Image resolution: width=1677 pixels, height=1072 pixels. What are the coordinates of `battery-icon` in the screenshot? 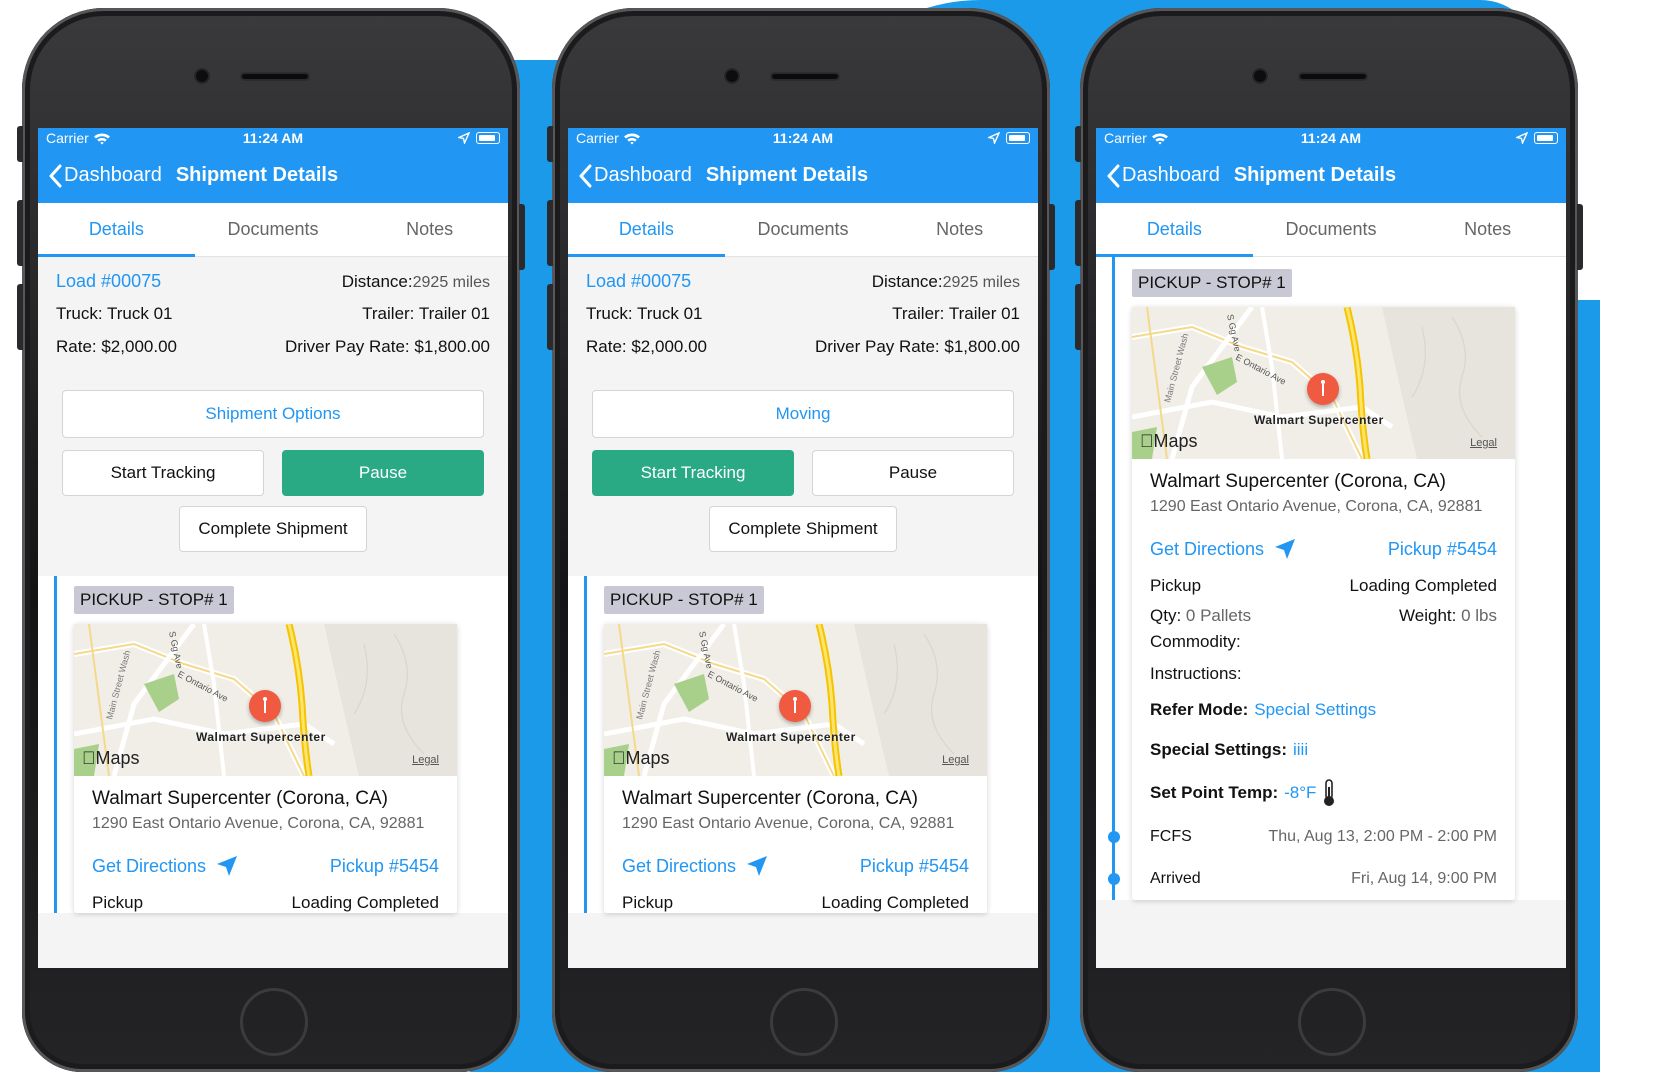 It's located at (1546, 138).